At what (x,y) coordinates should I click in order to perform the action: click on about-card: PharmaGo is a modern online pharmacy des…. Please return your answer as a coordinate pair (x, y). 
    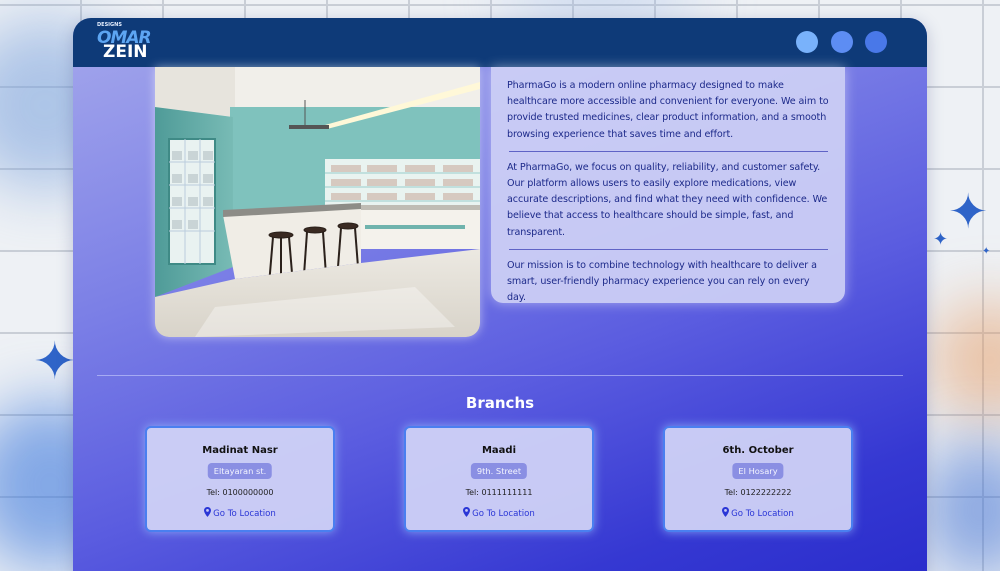
    Looking at the image, I should click on (668, 185).